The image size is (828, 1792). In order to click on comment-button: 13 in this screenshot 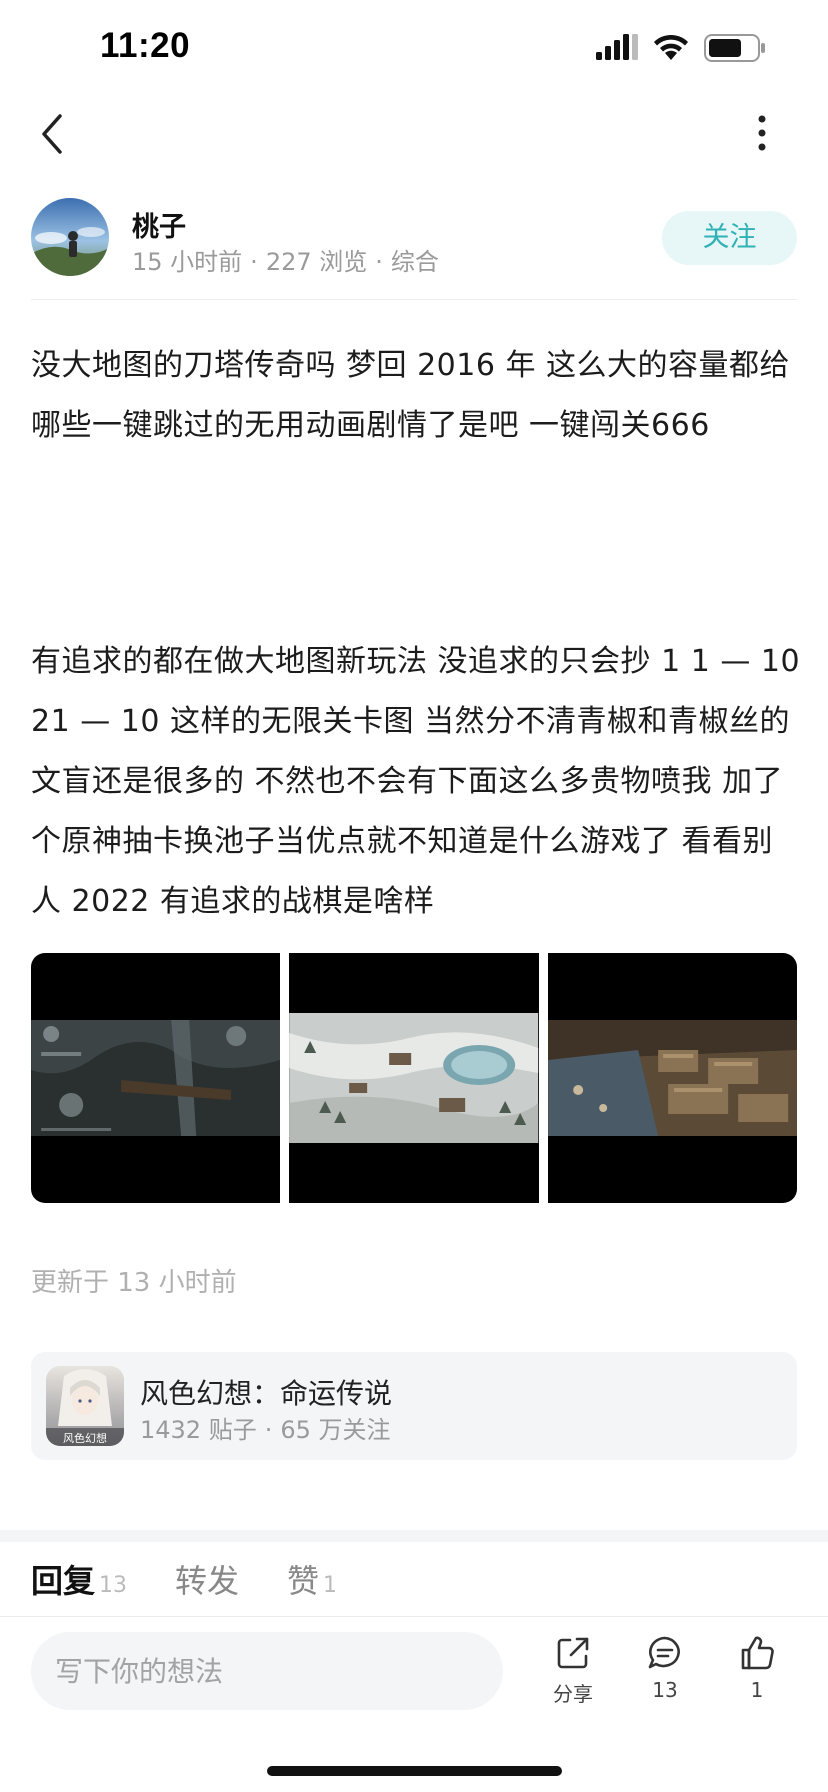, I will do `click(665, 1668)`.